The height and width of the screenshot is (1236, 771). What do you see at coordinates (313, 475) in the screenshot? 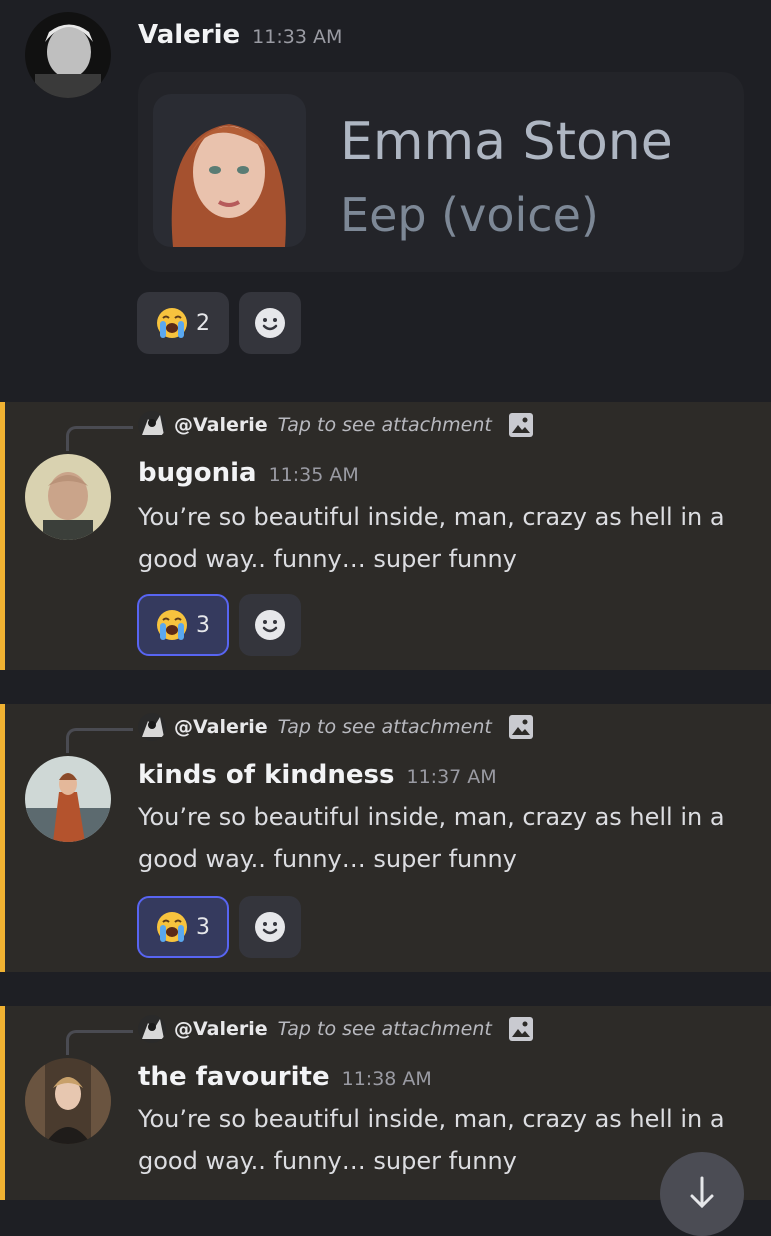
I see `message-time: 11:35 AM` at bounding box center [313, 475].